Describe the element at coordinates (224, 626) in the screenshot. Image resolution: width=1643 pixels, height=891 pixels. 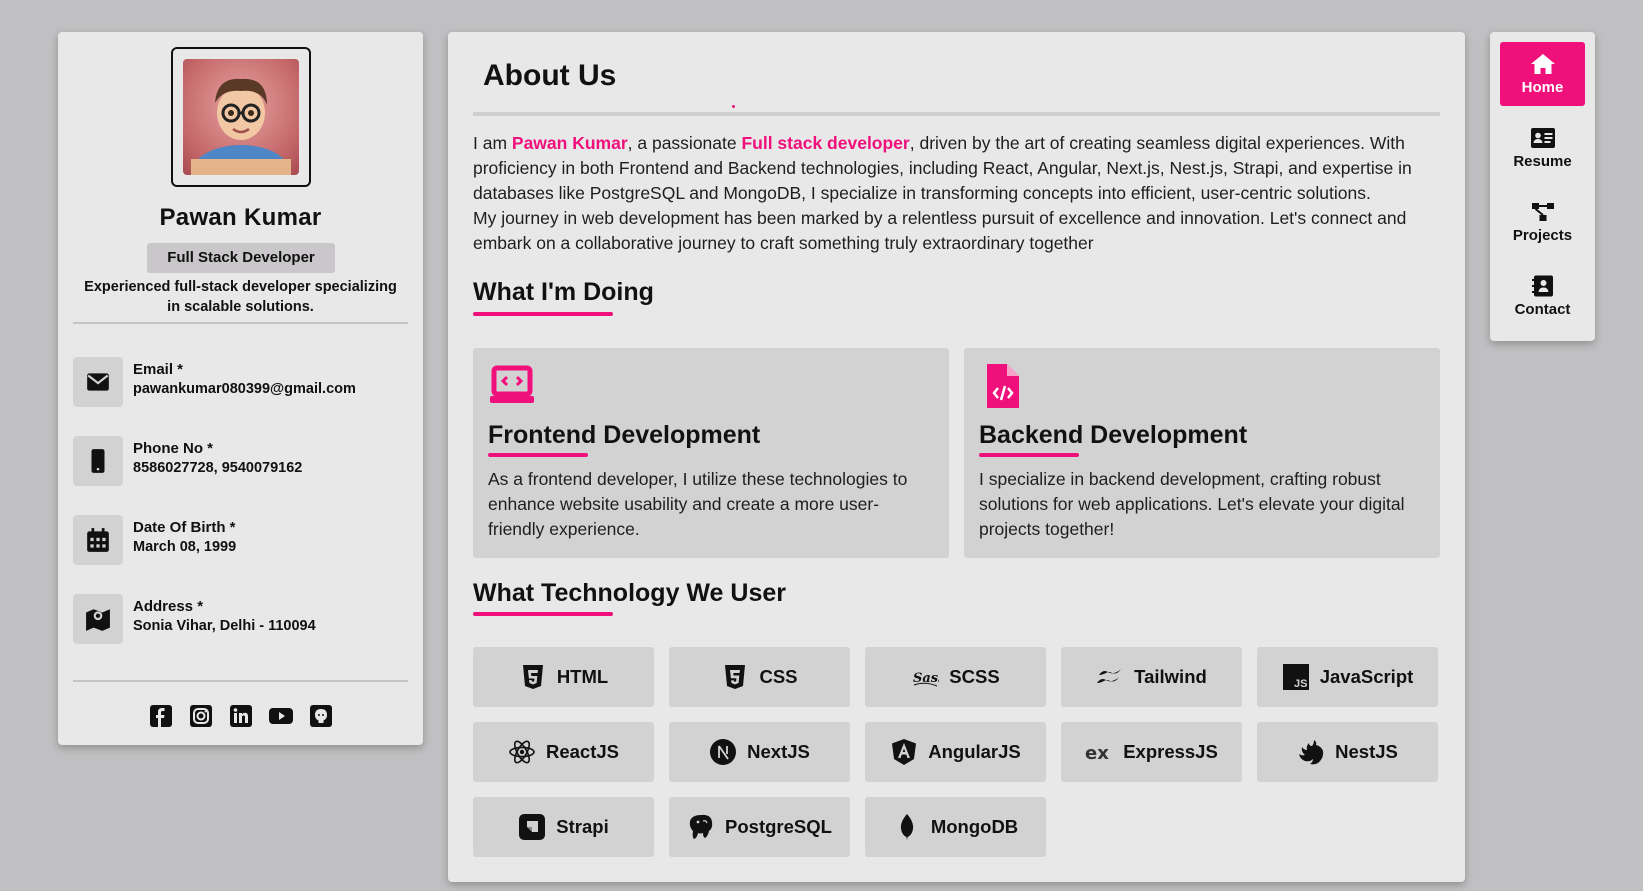
I see `contact-value: Sonia Vihar, Delhi - 110094` at that location.